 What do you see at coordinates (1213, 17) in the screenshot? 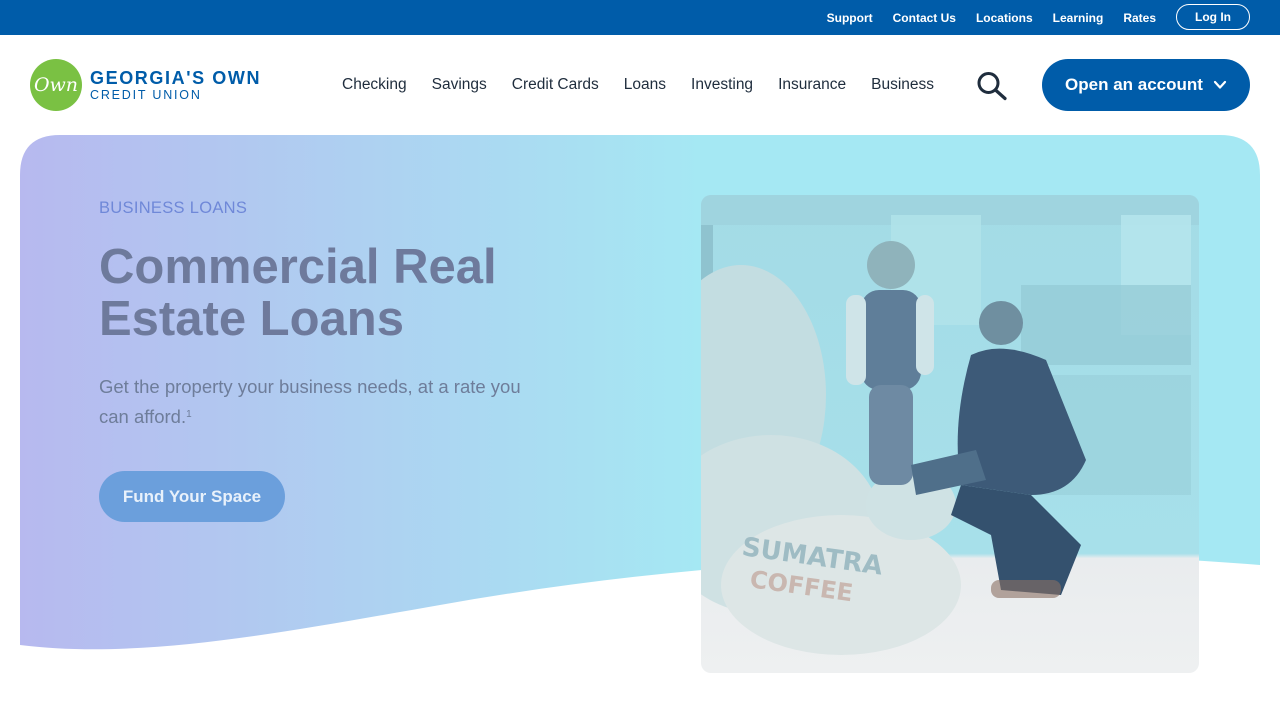
I see `login-button: Log In` at bounding box center [1213, 17].